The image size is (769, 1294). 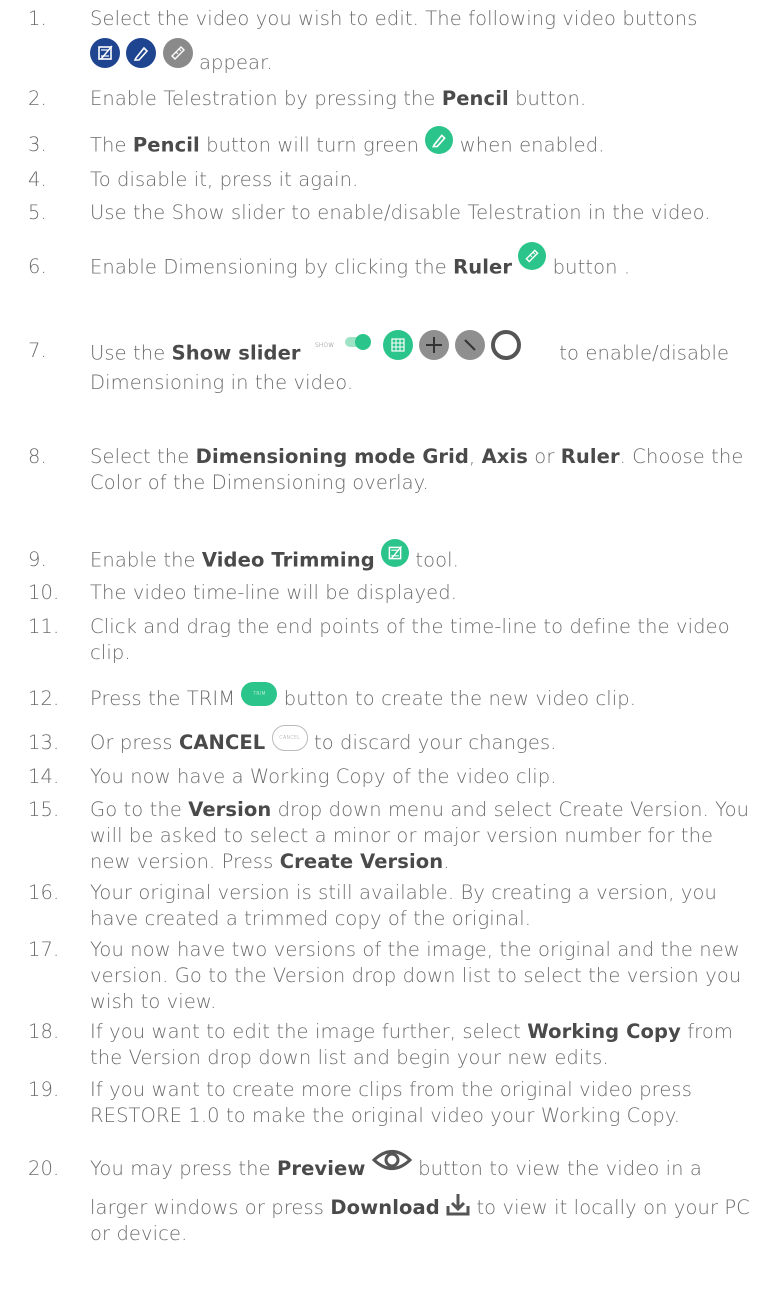 What do you see at coordinates (44, 698) in the screenshot?
I see `step-number: 12.` at bounding box center [44, 698].